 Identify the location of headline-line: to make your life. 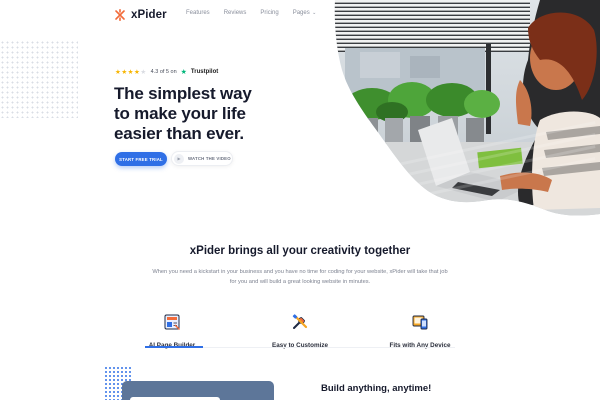
(180, 113).